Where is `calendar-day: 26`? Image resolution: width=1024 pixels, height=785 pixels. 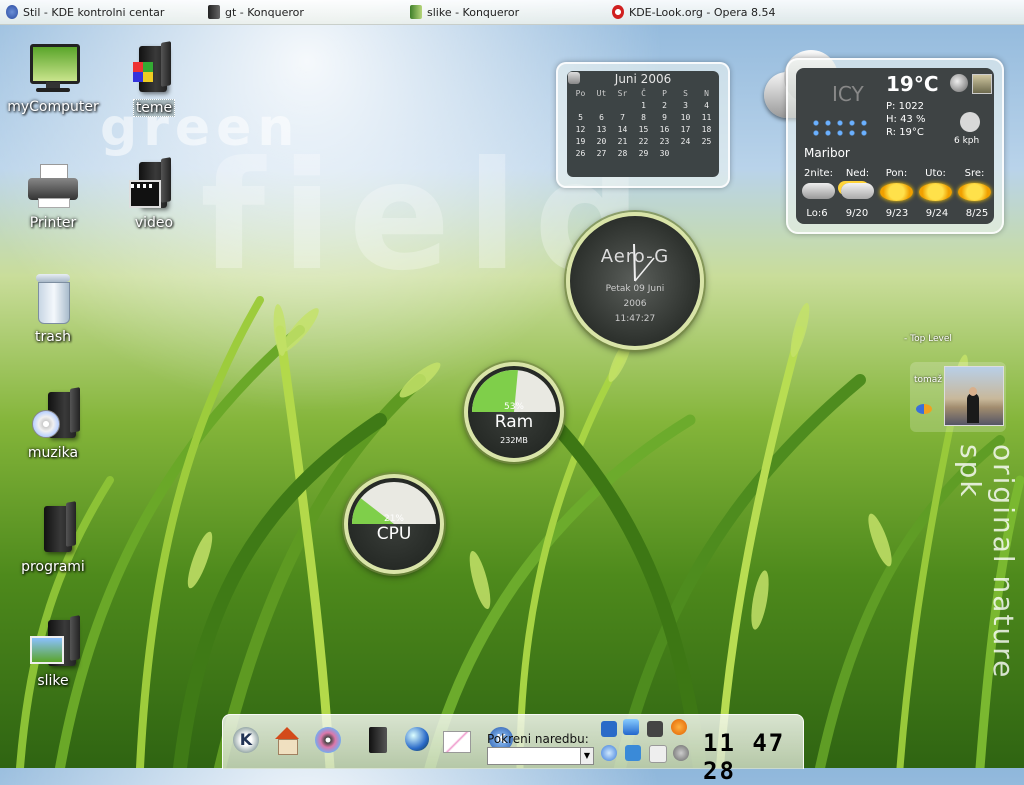 calendar-day: 26 is located at coordinates (580, 154).